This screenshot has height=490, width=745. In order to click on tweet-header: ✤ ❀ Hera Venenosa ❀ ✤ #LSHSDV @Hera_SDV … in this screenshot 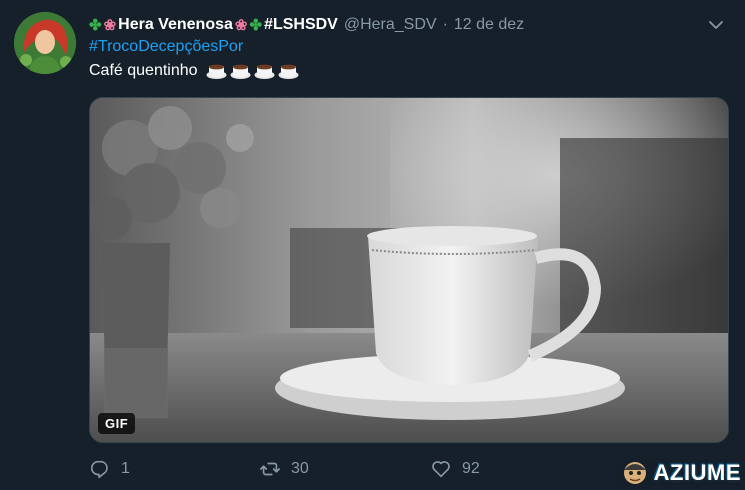, I will do `click(409, 25)`.